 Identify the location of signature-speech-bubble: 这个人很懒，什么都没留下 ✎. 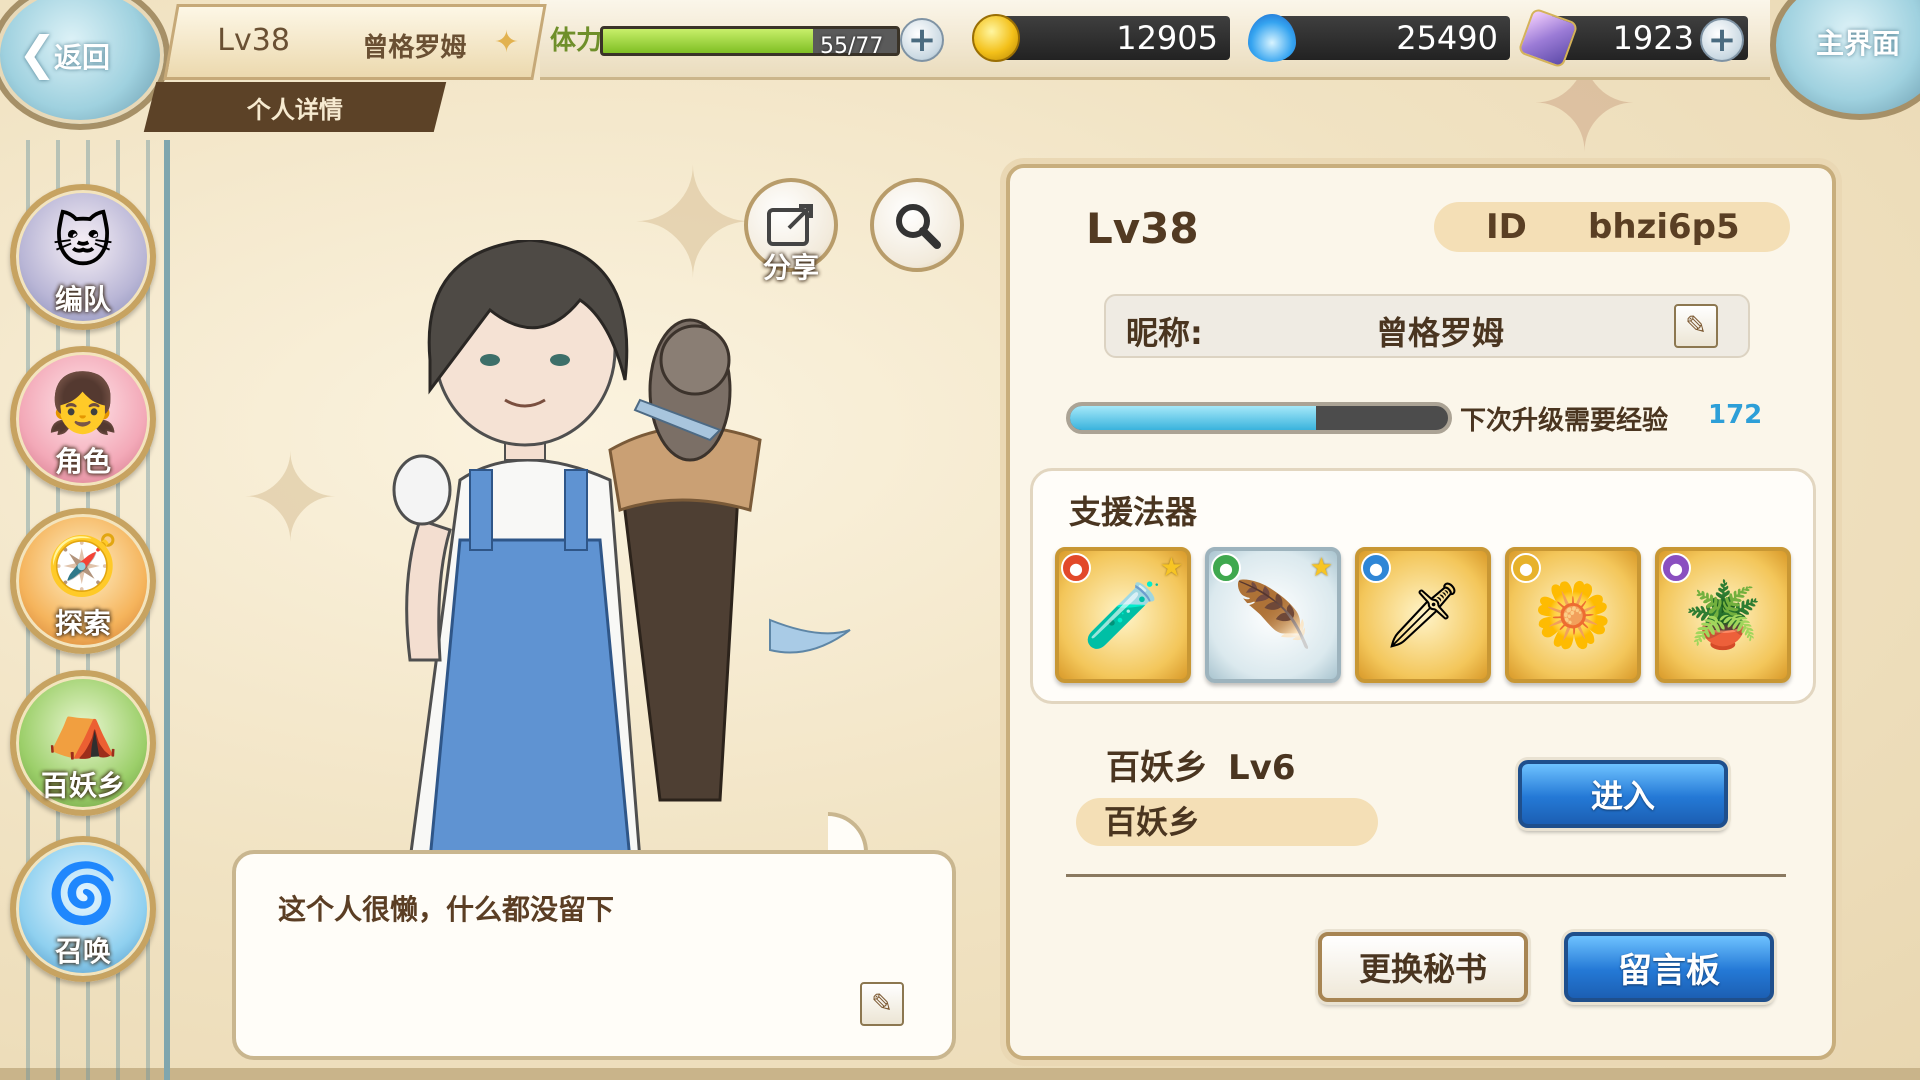
(594, 955).